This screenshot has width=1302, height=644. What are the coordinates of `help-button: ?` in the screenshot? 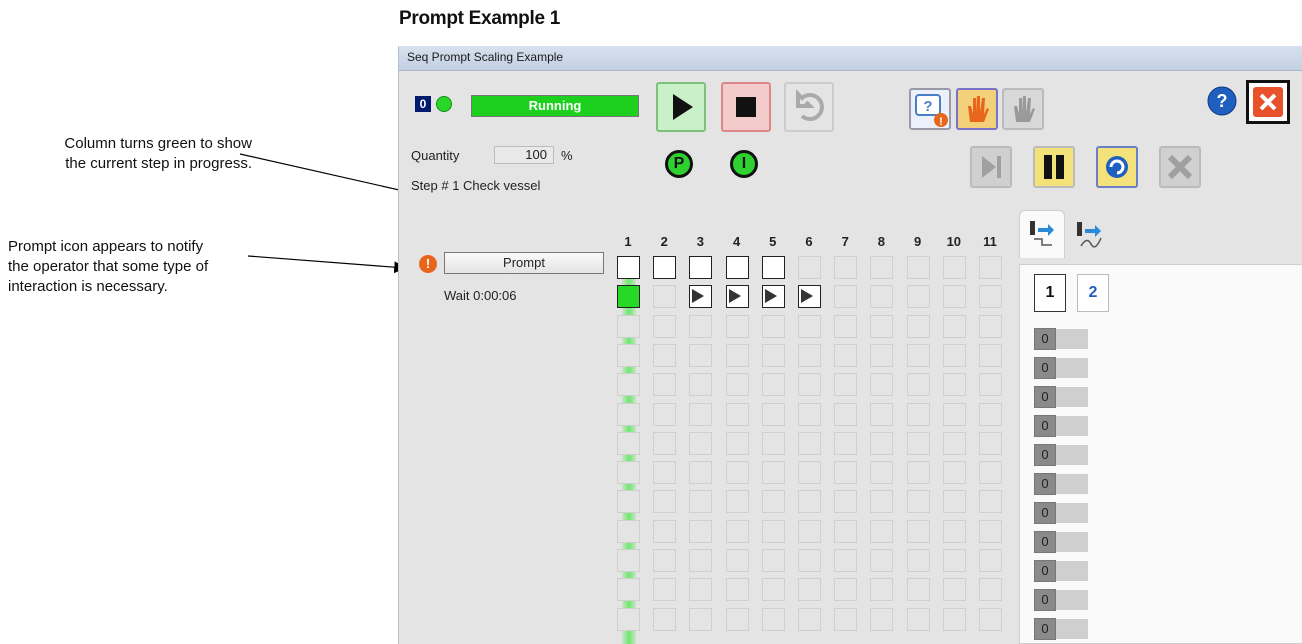 It's located at (1222, 101).